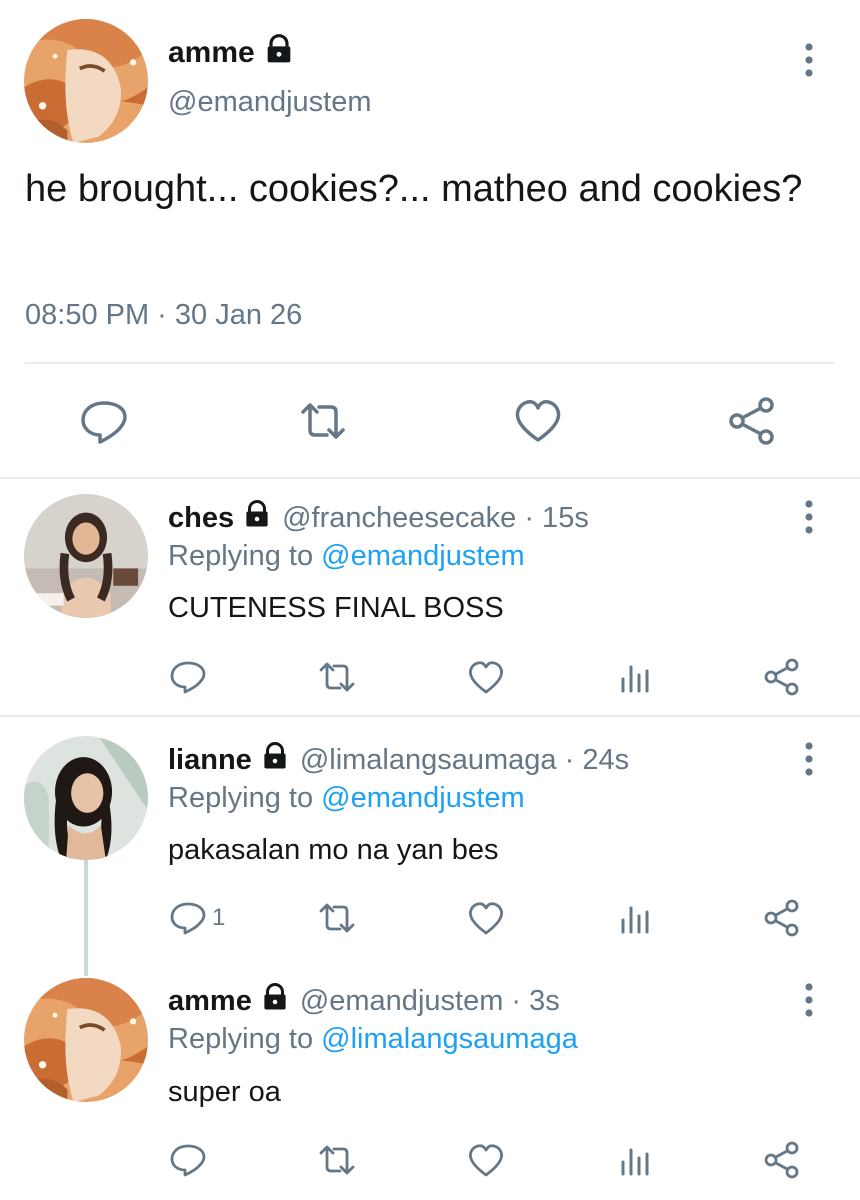  Describe the element at coordinates (163, 315) in the screenshot. I see `tweet-timestamp: 08:50 PM · 30 Jan 26` at that location.